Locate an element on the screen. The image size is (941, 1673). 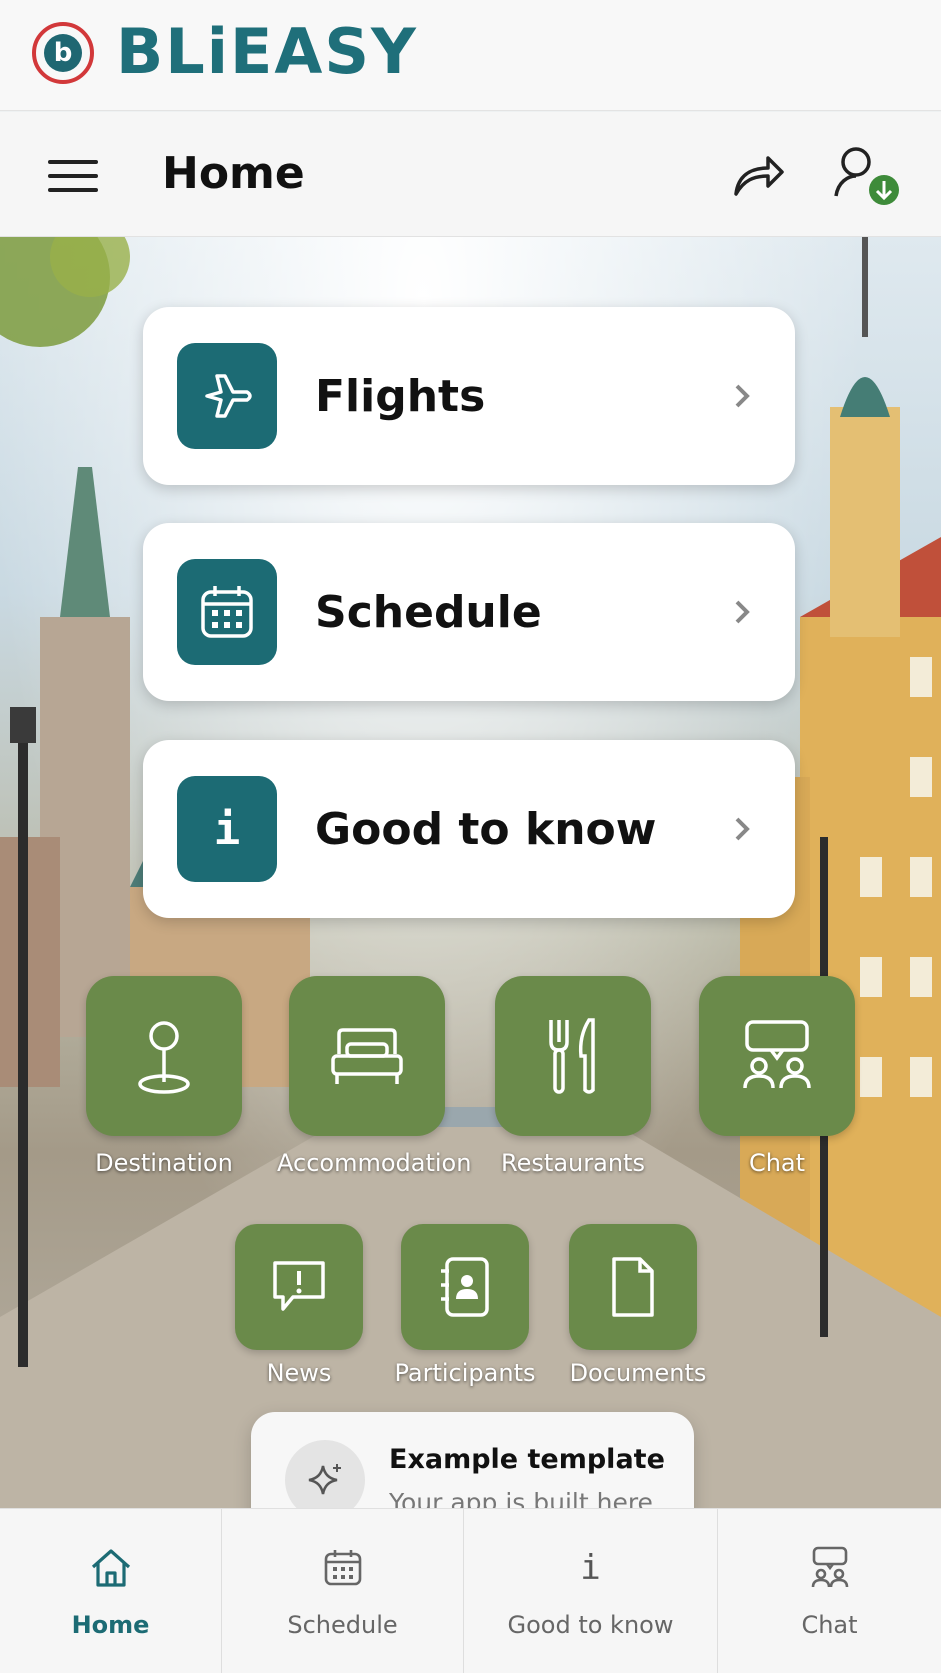
documents-tile is located at coordinates (633, 1287).